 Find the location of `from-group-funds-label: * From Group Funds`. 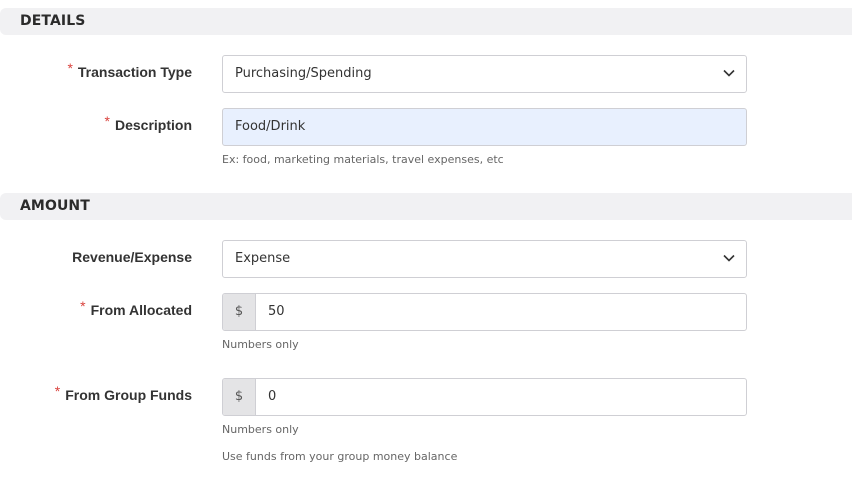

from-group-funds-label: * From Group Funds is located at coordinates (123, 393).